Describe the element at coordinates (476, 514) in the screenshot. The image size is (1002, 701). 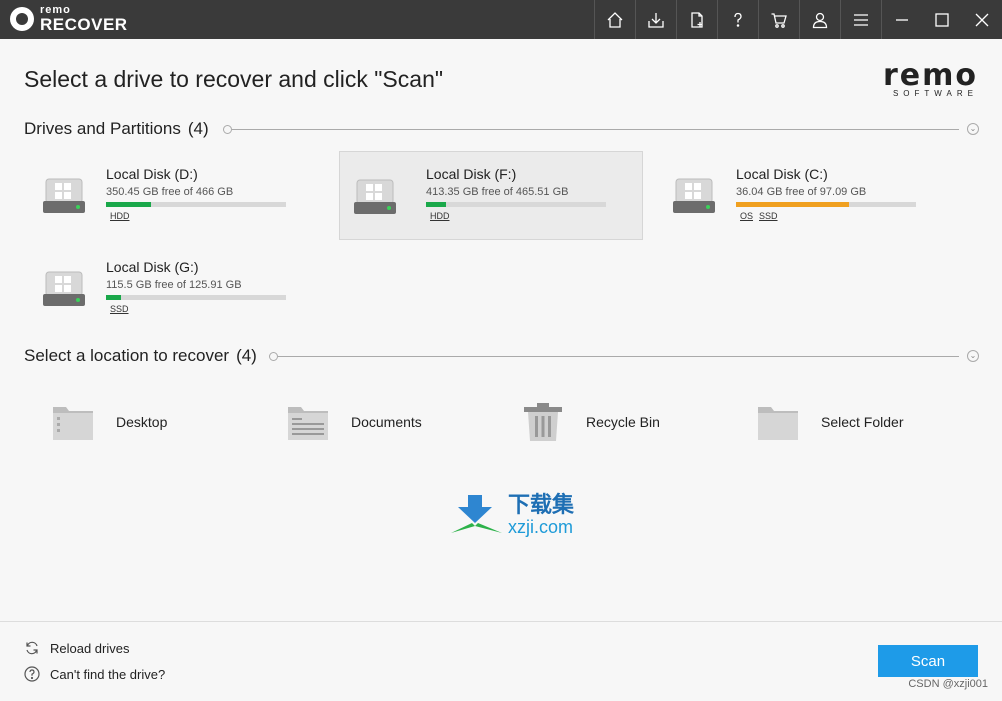
I see `xzji-logo-icon` at that location.